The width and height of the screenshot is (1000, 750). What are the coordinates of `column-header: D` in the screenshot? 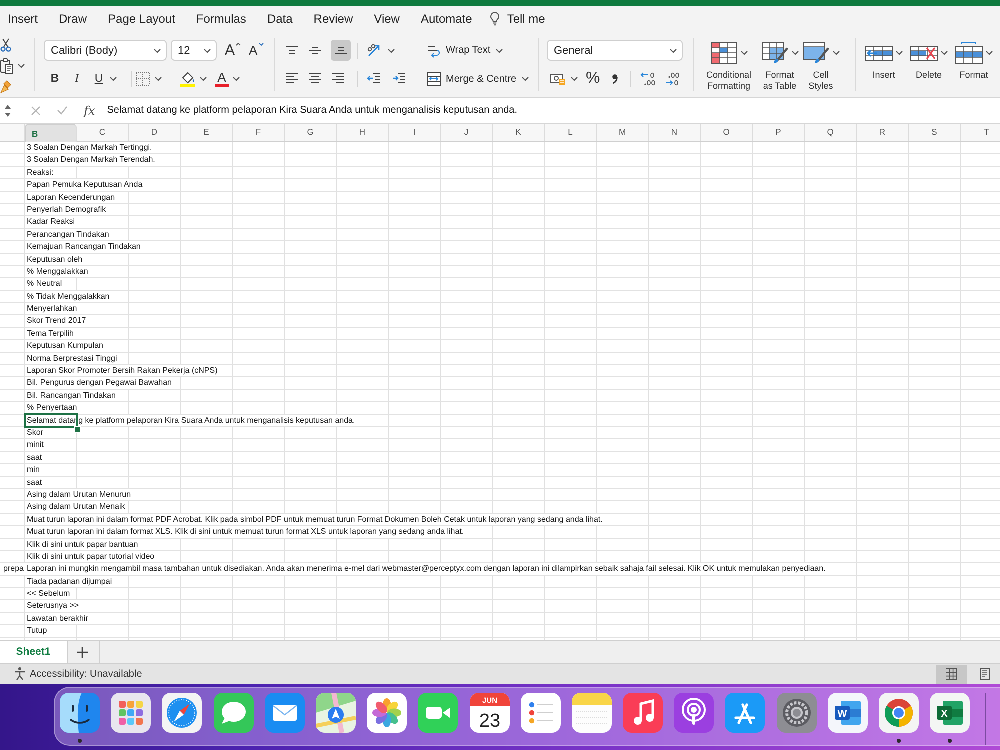 It's located at (155, 132).